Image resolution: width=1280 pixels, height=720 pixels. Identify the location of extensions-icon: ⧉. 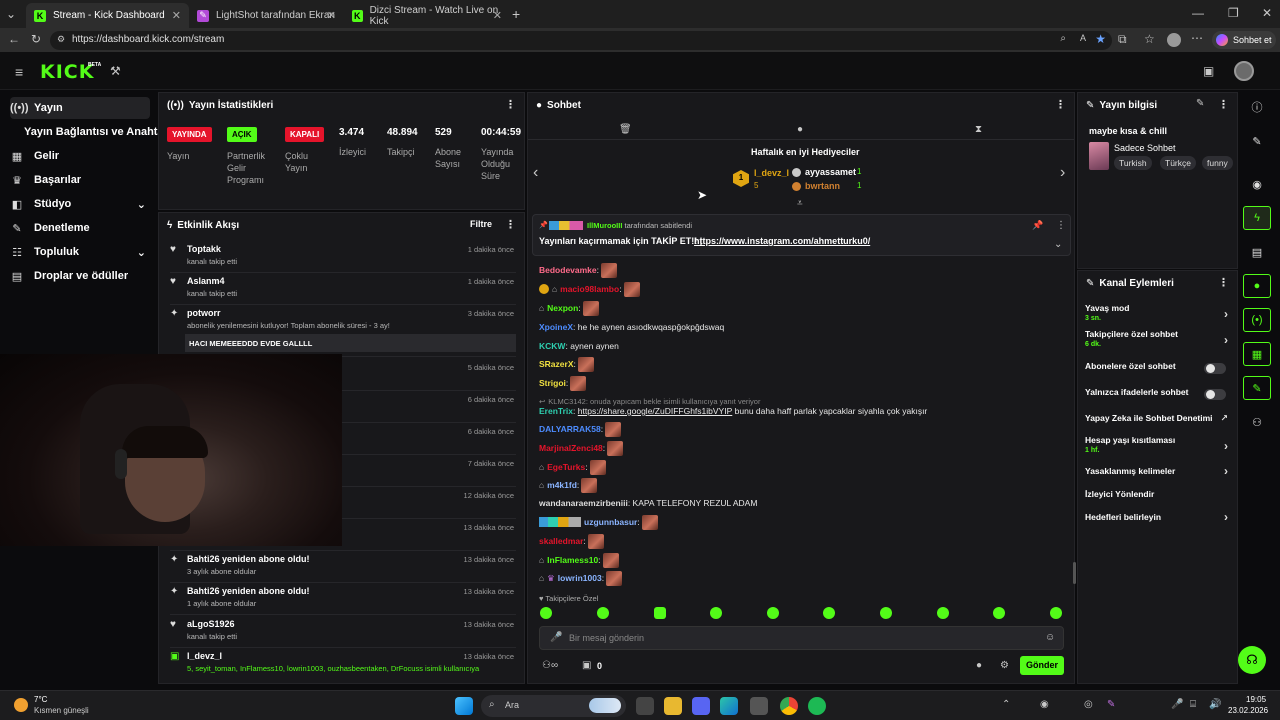
(1122, 39).